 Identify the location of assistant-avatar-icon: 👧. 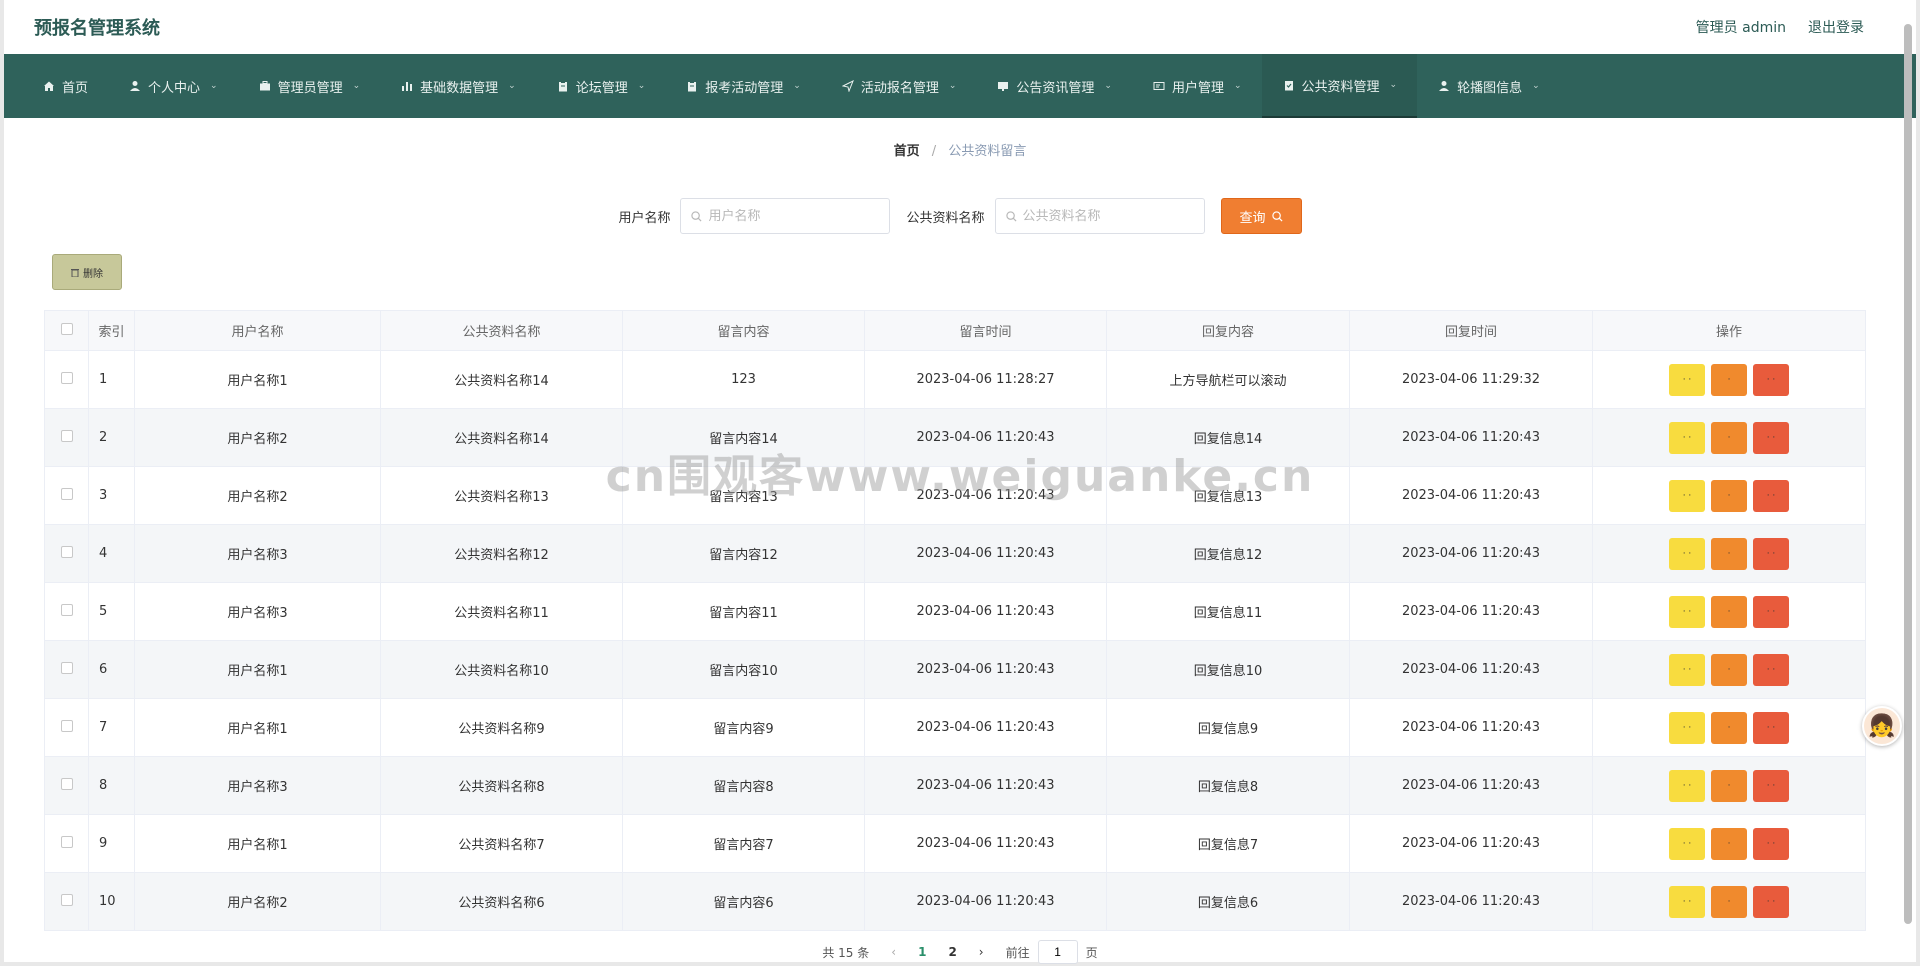
(1882, 726).